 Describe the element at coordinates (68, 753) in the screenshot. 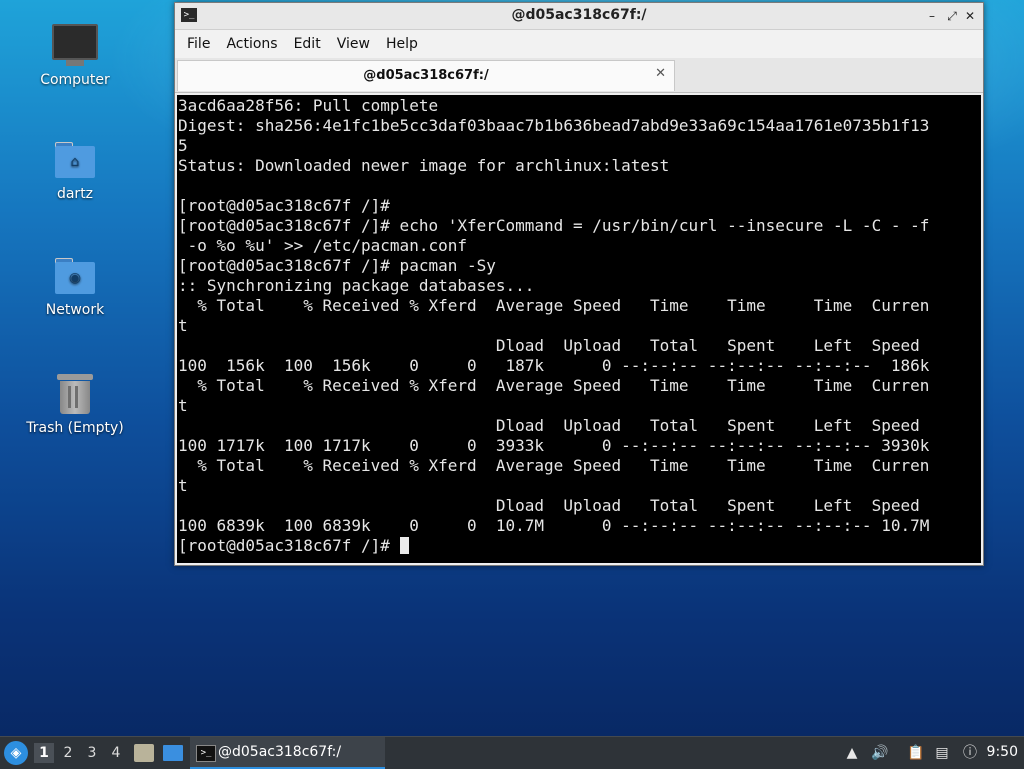

I see `workspace-2: 2` at that location.